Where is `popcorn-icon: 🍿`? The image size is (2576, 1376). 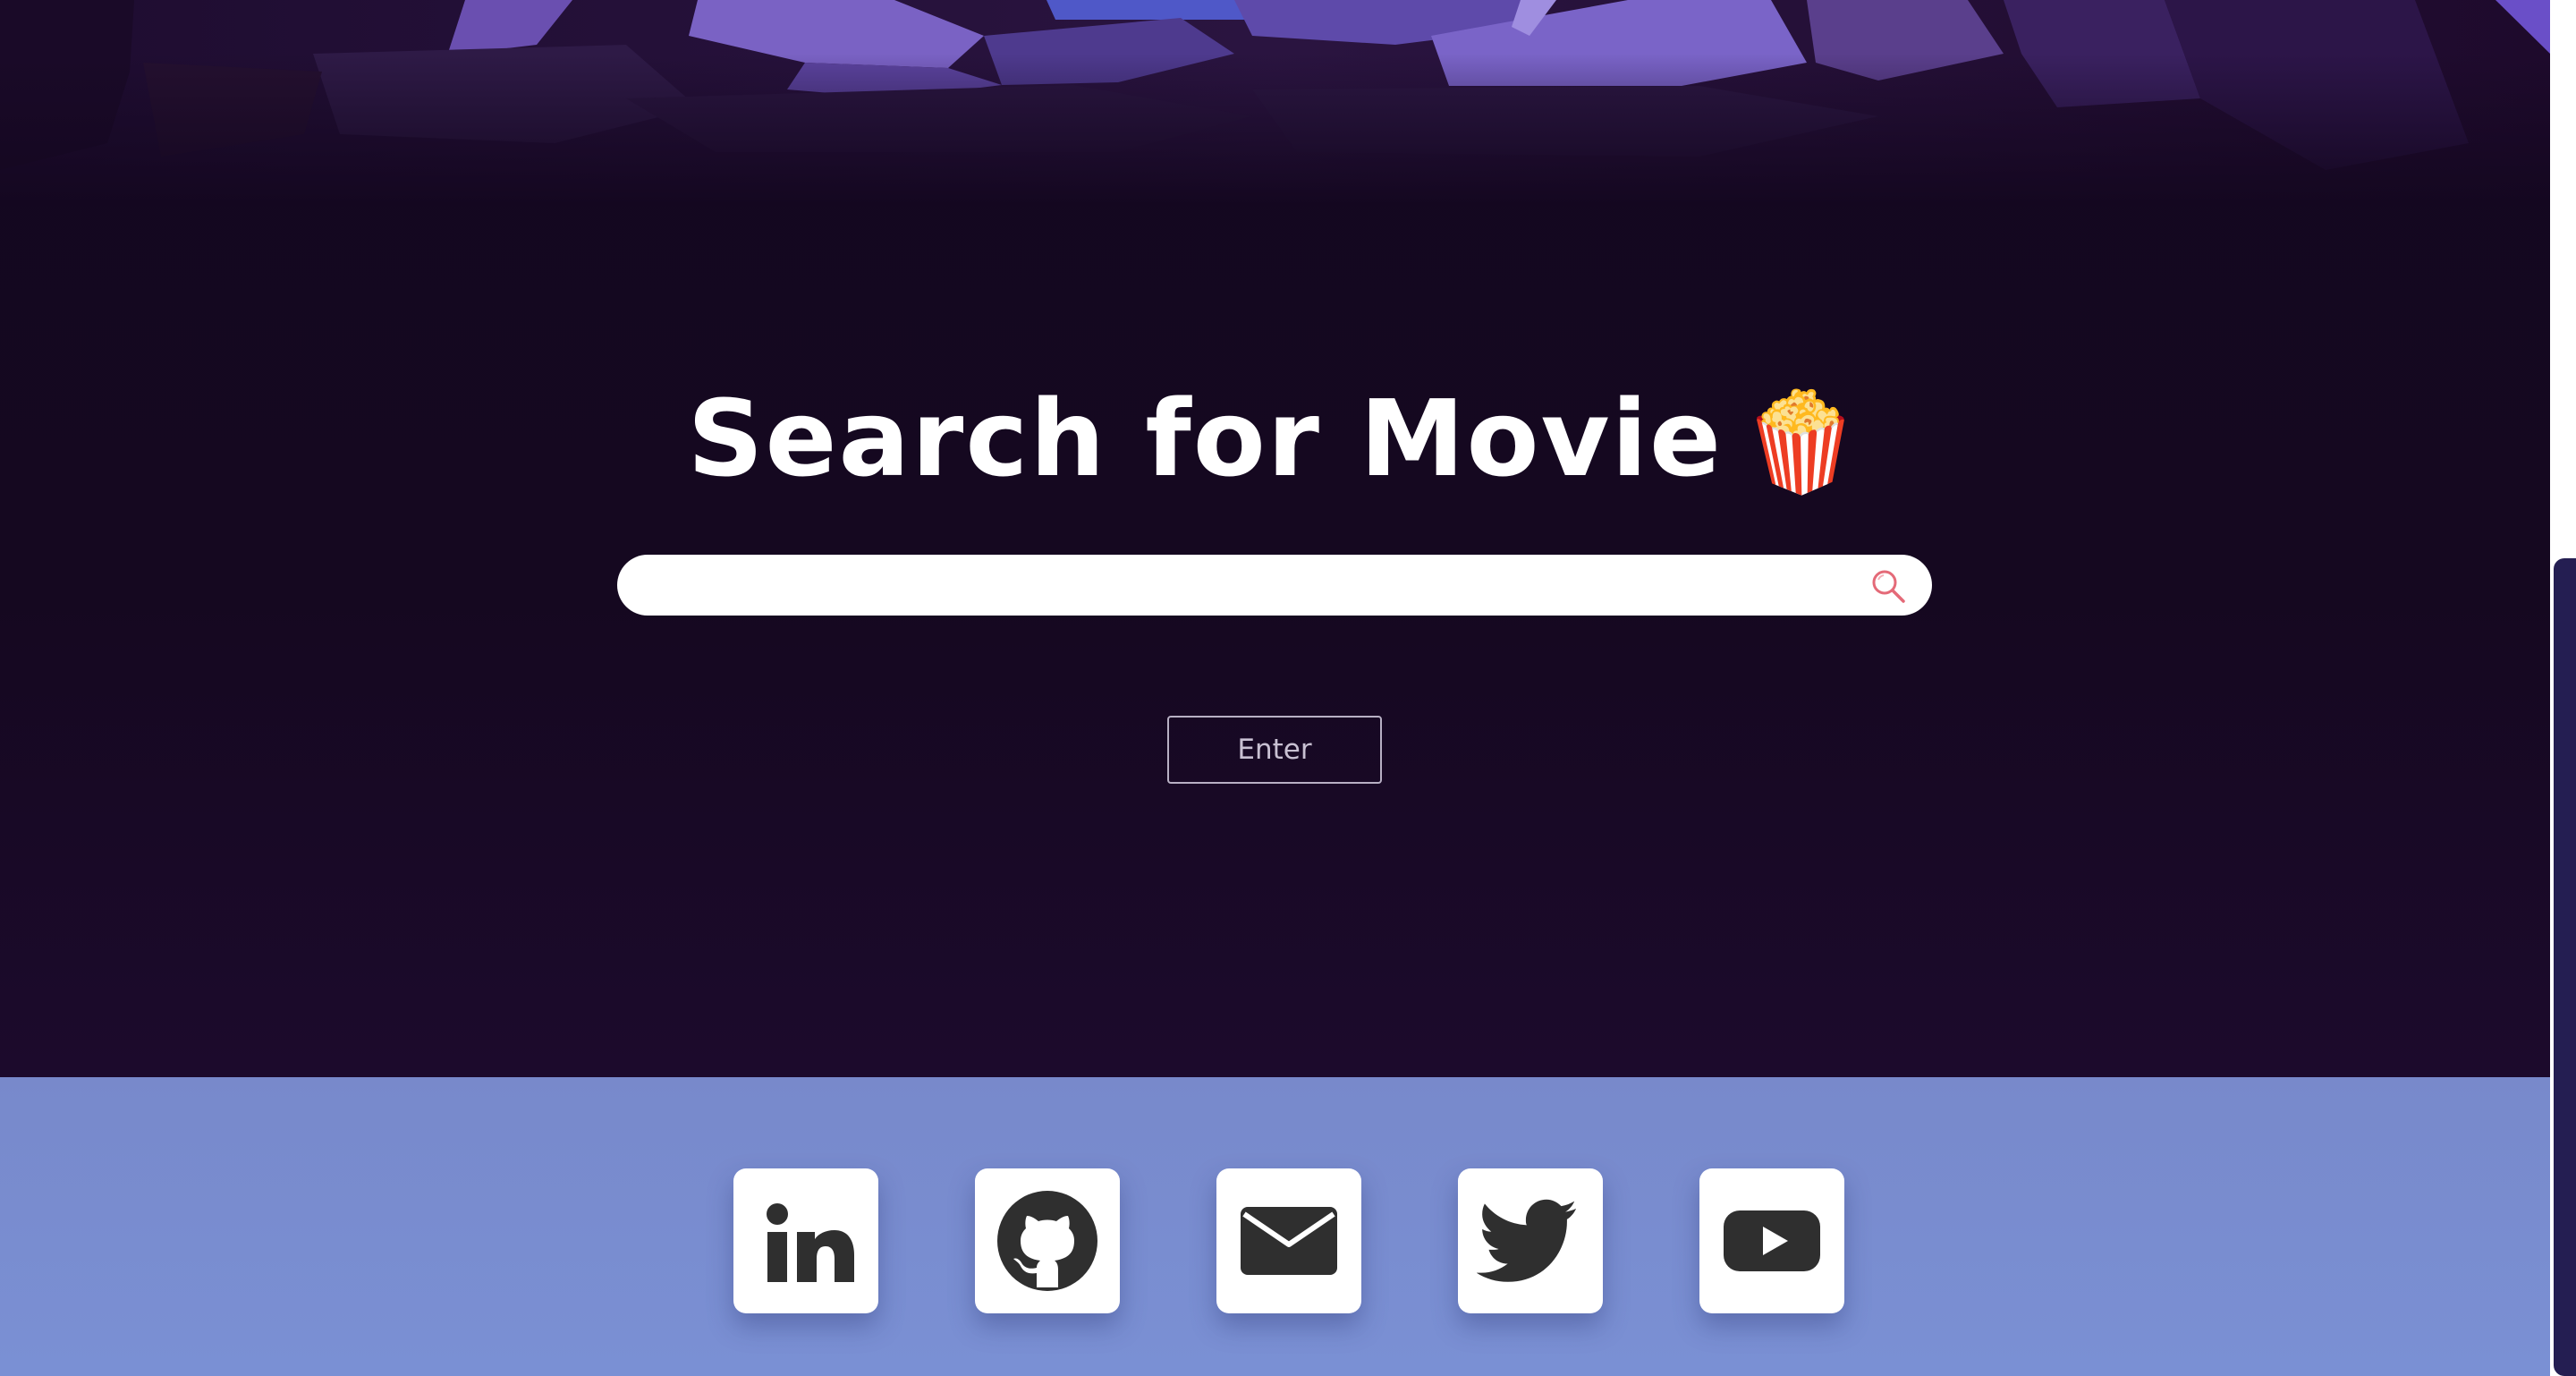 popcorn-icon: 🍿 is located at coordinates (1801, 442).